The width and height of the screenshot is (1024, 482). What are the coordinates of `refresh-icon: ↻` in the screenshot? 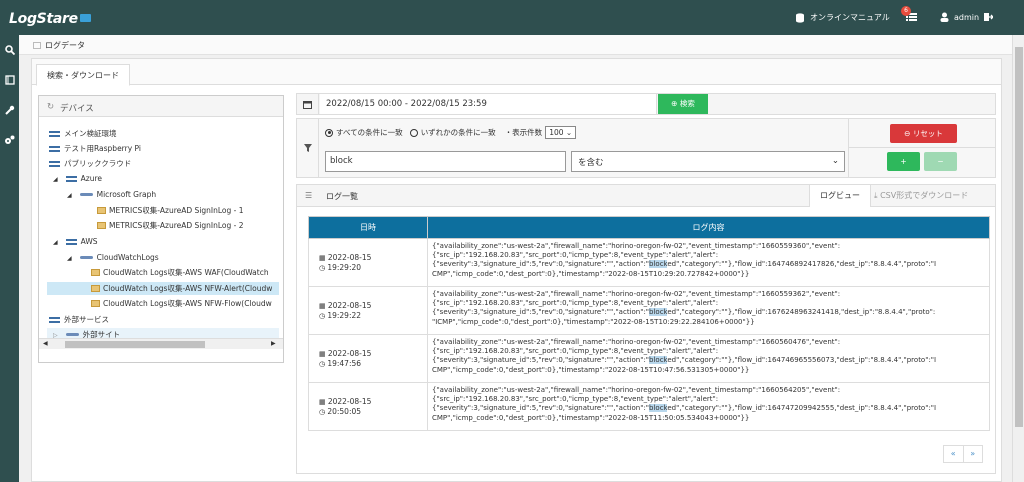 It's located at (50, 107).